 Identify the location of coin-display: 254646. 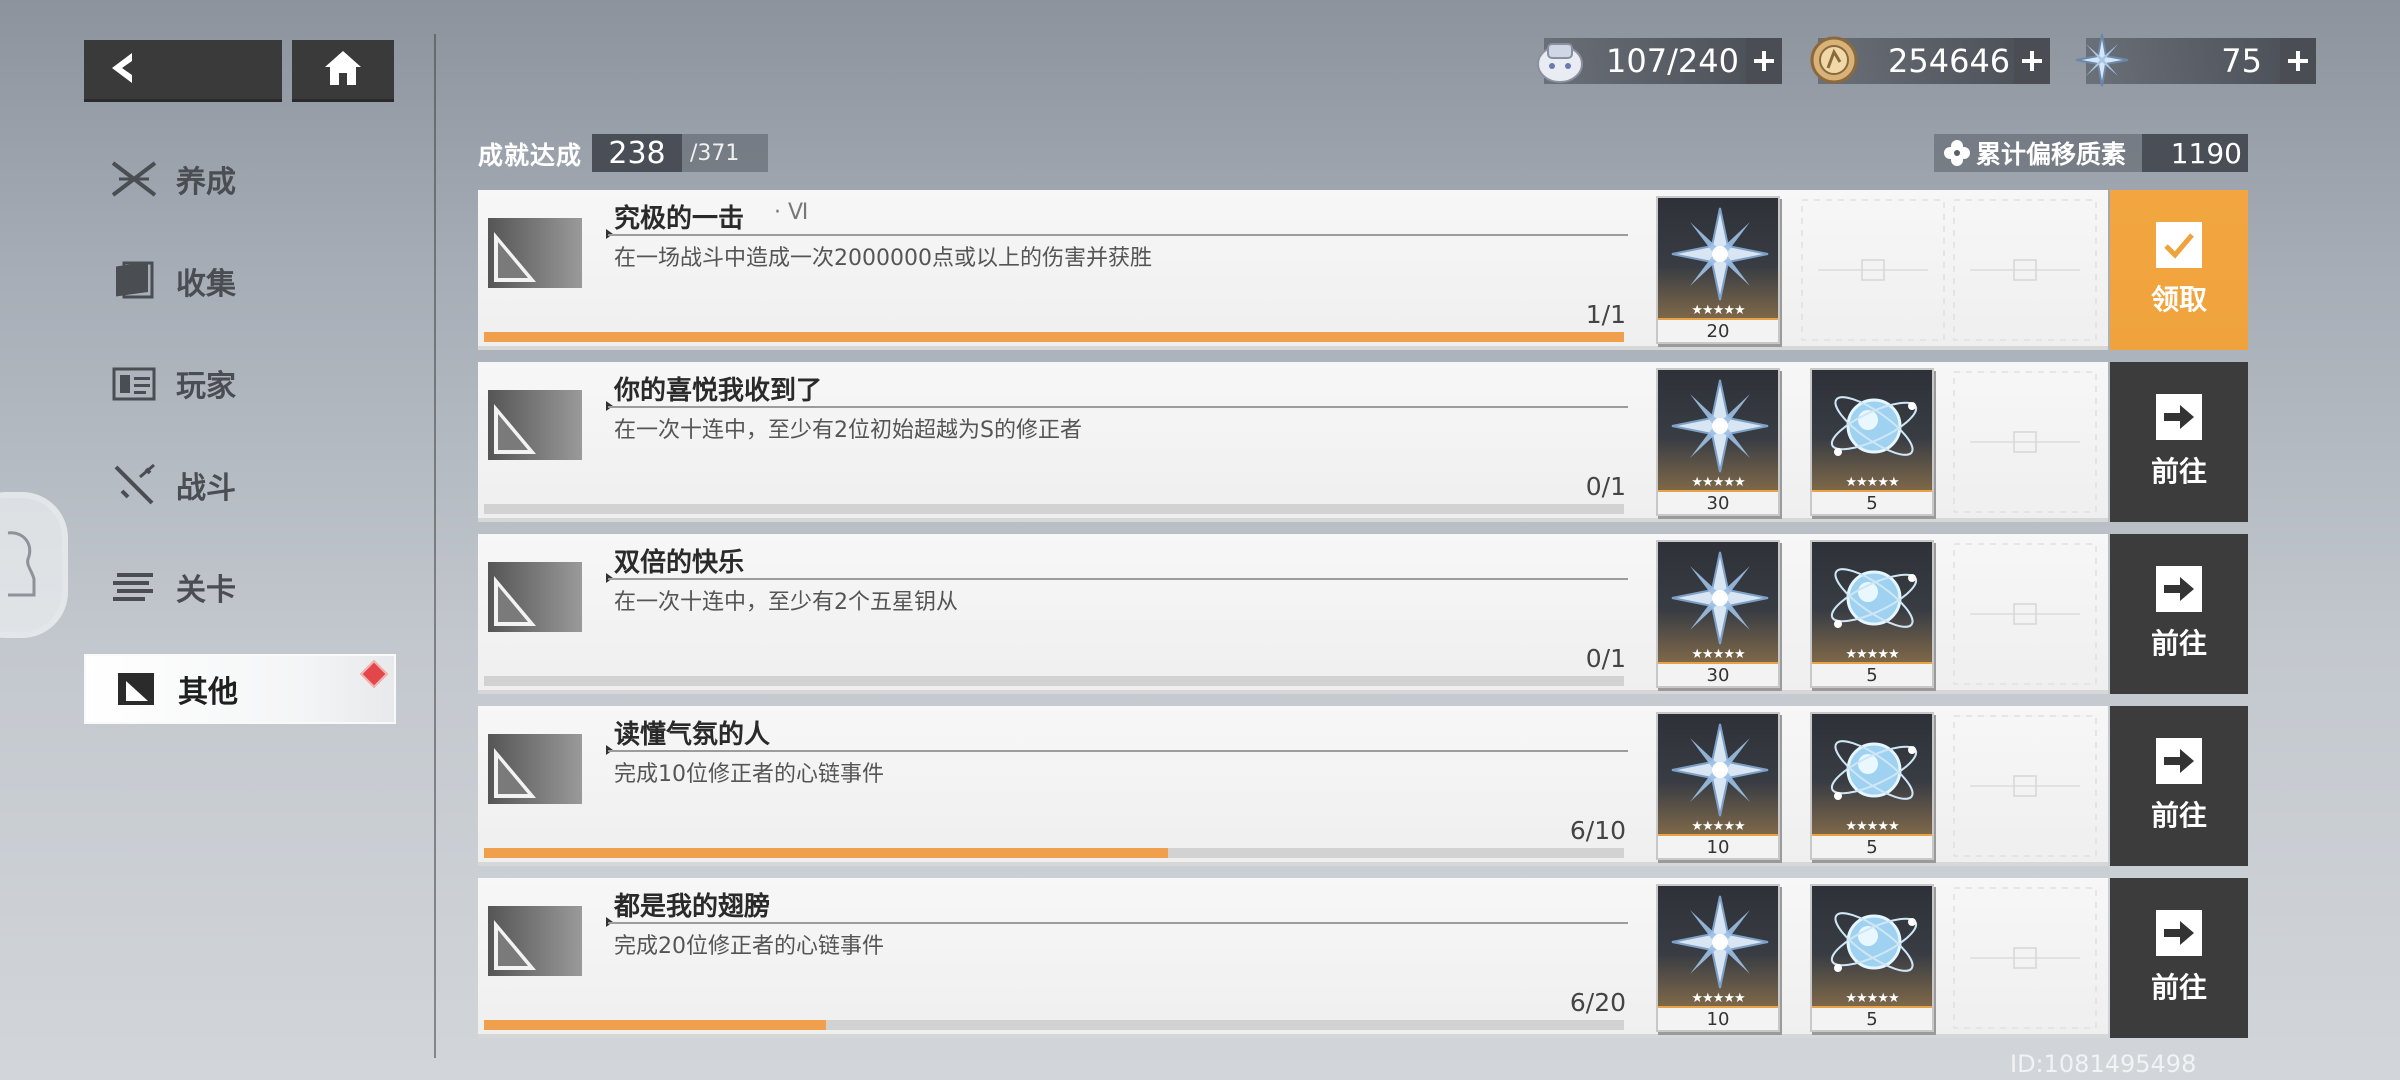
(1930, 60).